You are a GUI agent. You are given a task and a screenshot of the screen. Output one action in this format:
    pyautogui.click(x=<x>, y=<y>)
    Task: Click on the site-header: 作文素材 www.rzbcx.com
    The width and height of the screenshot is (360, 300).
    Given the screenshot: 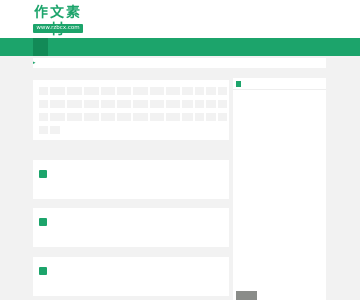 What is the action you would take?
    pyautogui.click(x=180, y=19)
    